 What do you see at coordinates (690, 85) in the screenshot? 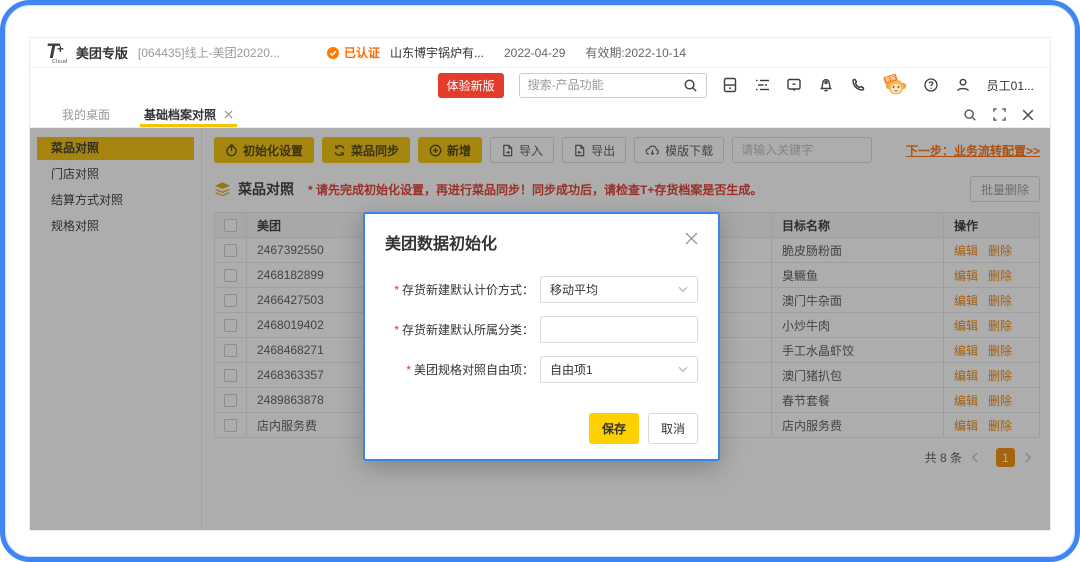
I see `search-icon` at bounding box center [690, 85].